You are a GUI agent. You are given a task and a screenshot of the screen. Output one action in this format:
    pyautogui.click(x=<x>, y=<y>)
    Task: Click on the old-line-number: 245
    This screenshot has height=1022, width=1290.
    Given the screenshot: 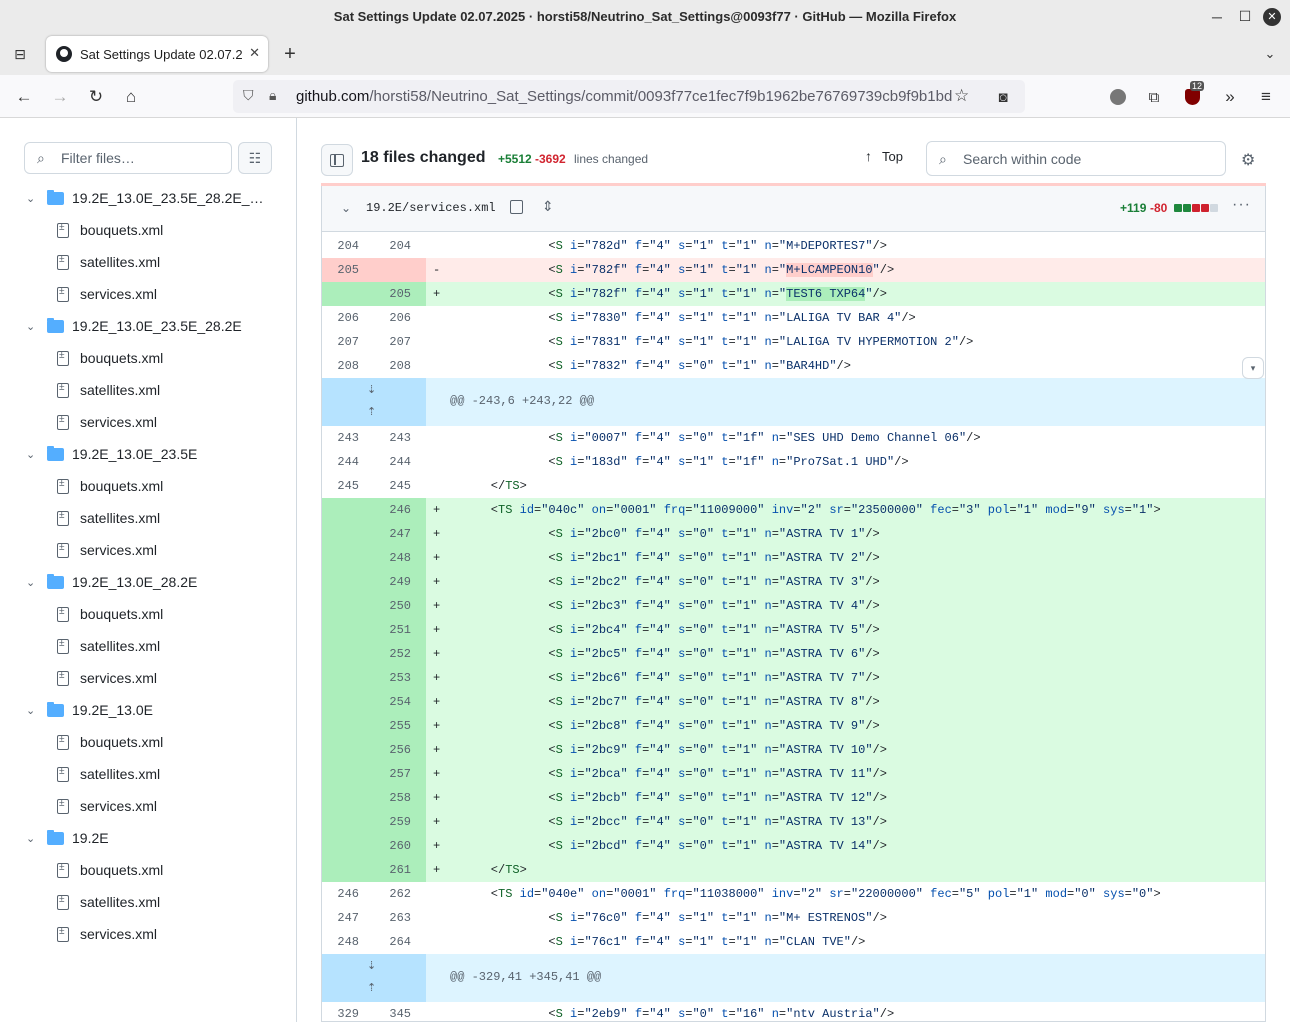 What is the action you would take?
    pyautogui.click(x=340, y=486)
    